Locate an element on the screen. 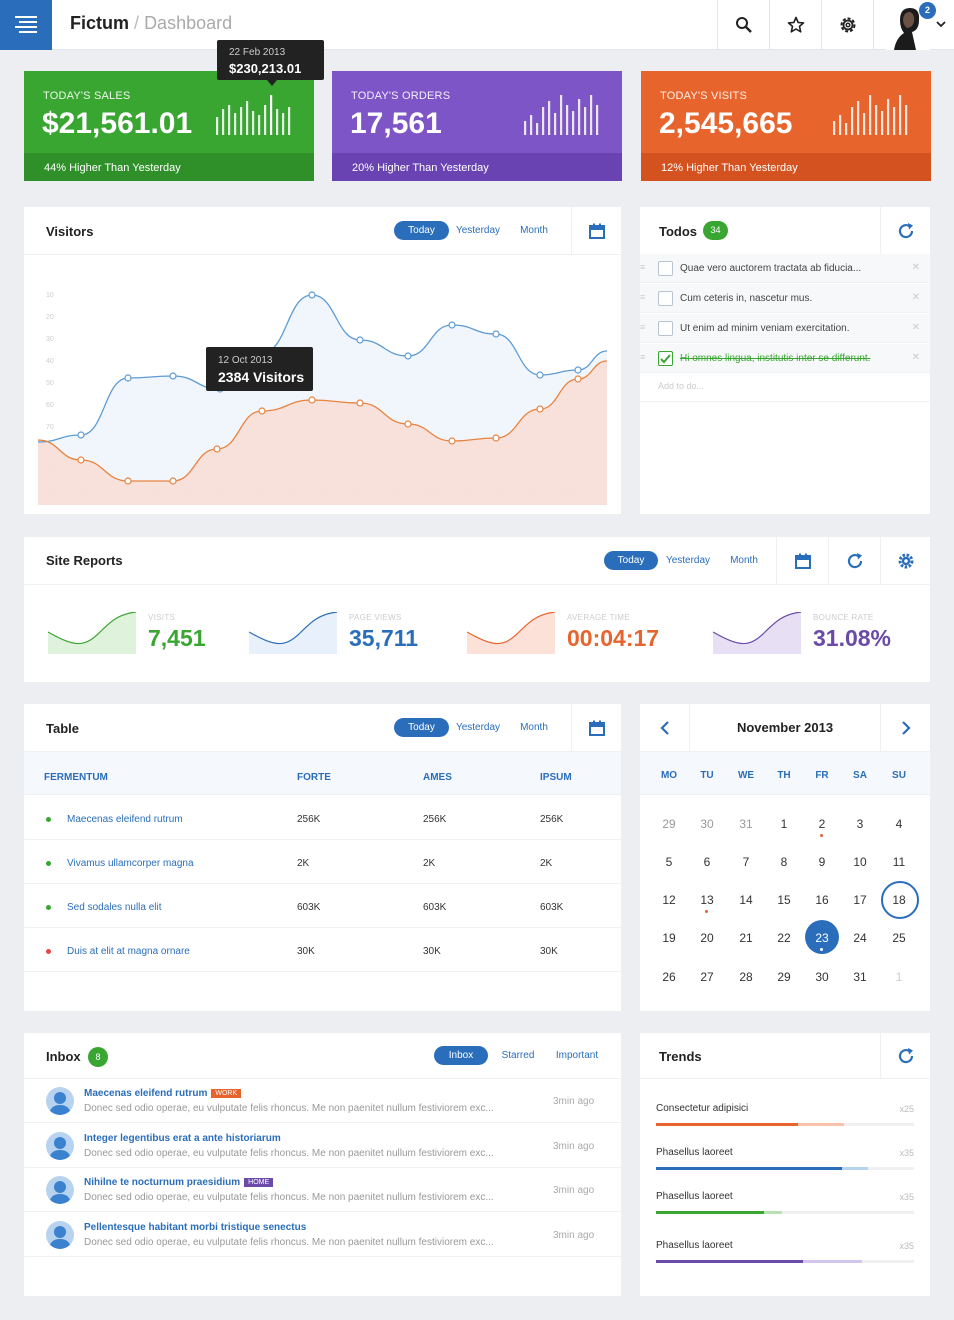 This screenshot has width=954, height=1320. table-row: Vivamus ullamcorper magna 2K 2K 2K is located at coordinates (322, 862).